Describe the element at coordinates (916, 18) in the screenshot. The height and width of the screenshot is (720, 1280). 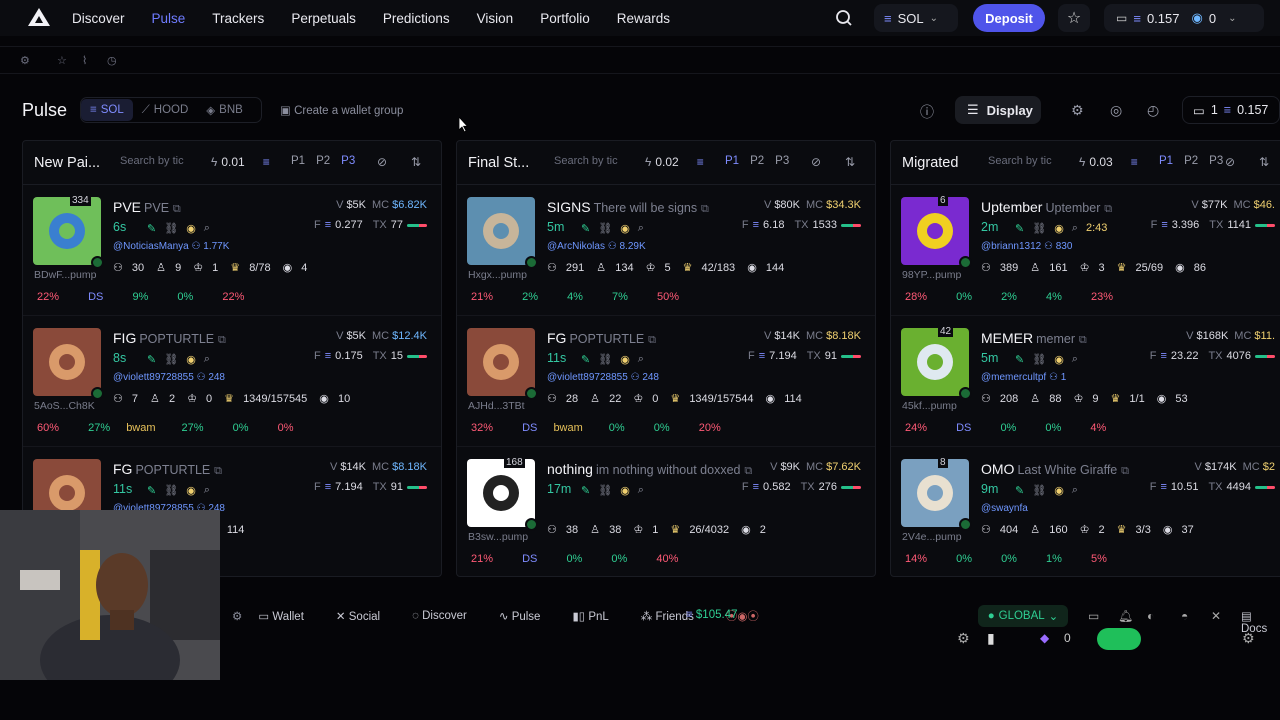
I see `chain-selector: ≡ SOL ⌄` at that location.